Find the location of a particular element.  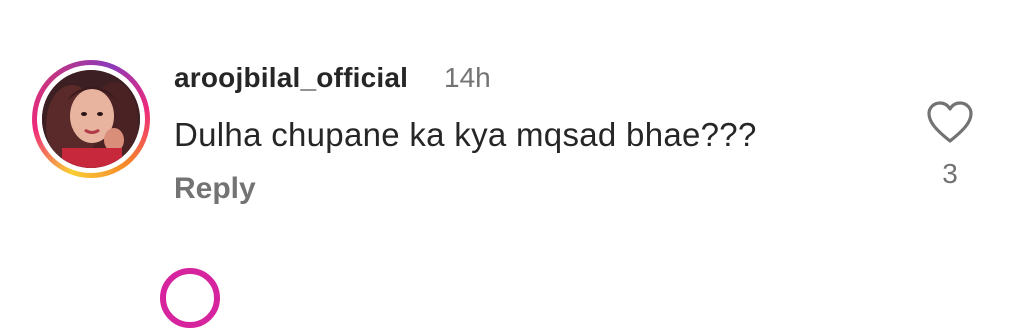

heart-outline-icon is located at coordinates (950, 122).